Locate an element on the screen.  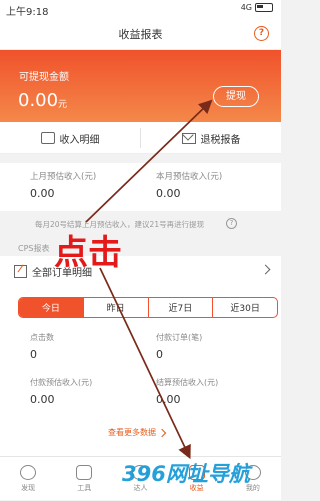
this-month-label: 本月预估收入(元) is located at coordinates (189, 177).